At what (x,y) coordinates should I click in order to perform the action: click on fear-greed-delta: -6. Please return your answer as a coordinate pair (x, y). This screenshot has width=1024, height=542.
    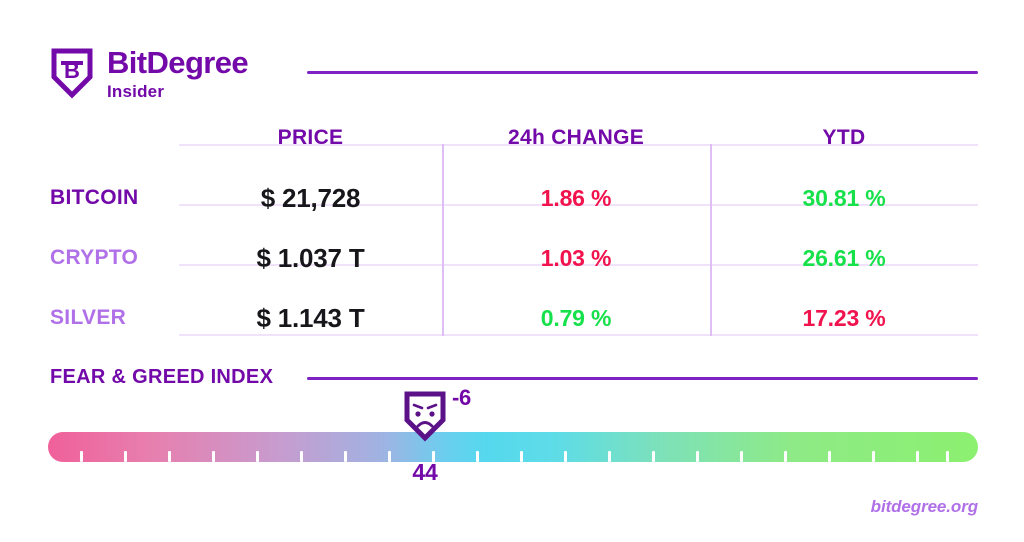
    Looking at the image, I should click on (461, 397).